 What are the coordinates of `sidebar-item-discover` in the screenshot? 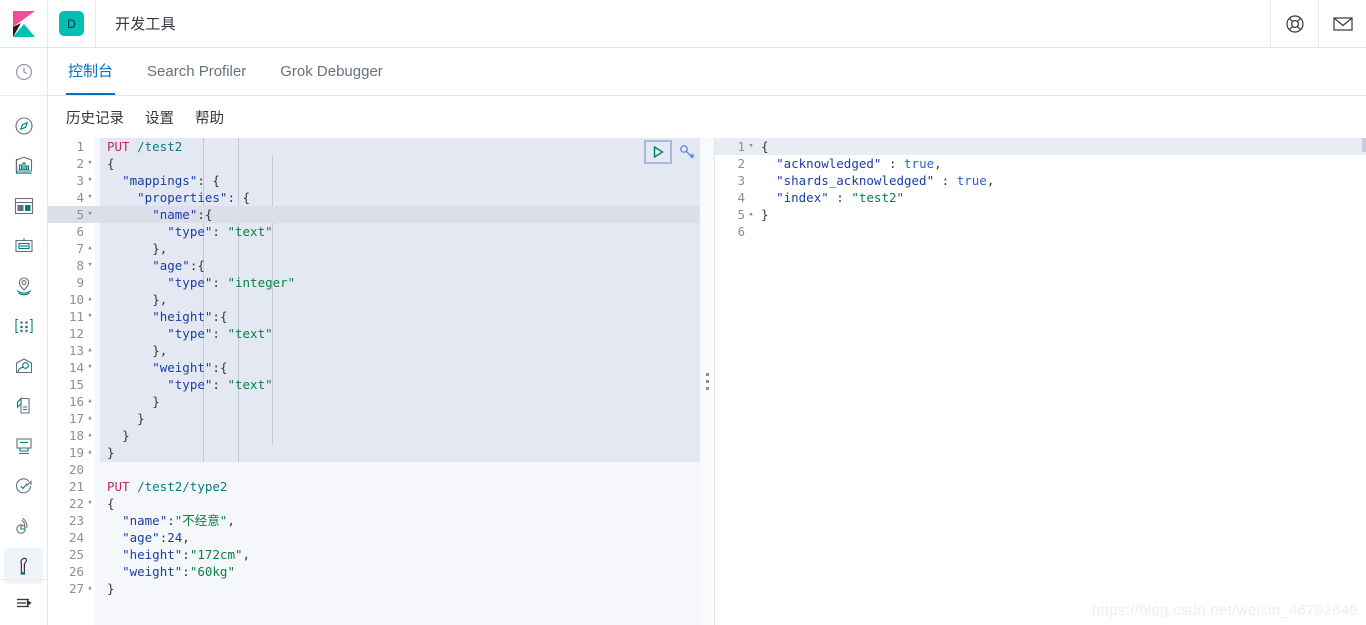 It's located at (23, 126).